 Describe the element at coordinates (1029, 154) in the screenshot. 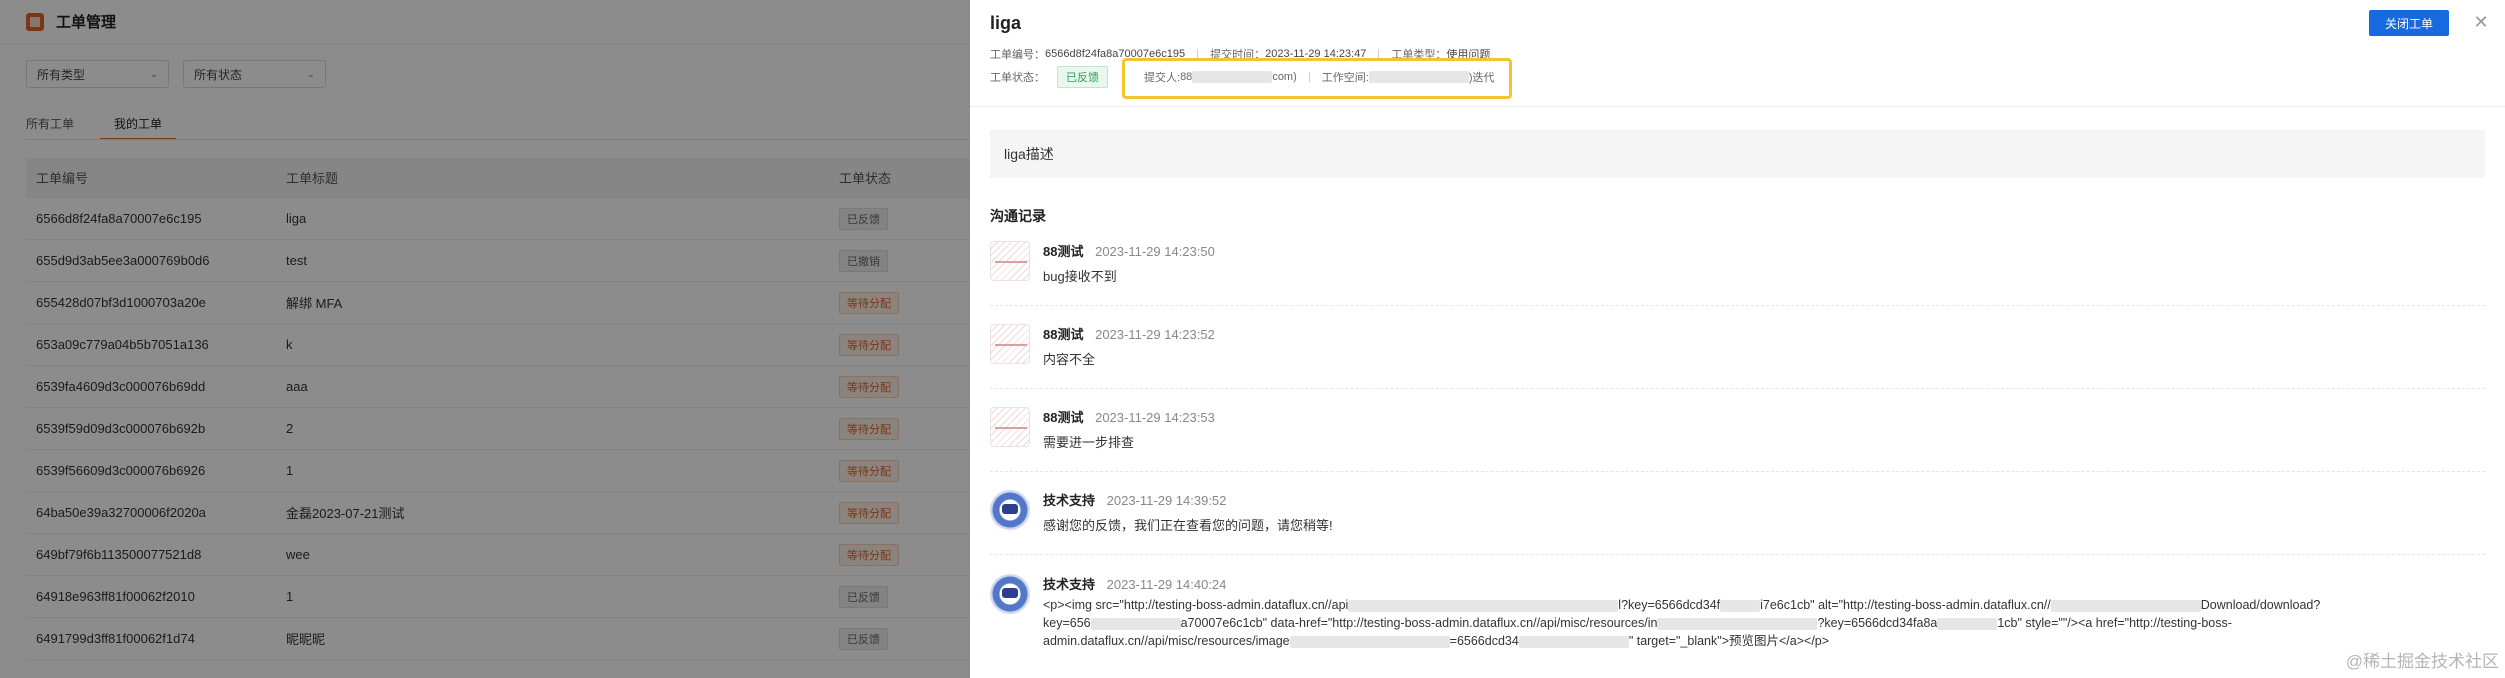

I see `description-text: liga描述` at that location.